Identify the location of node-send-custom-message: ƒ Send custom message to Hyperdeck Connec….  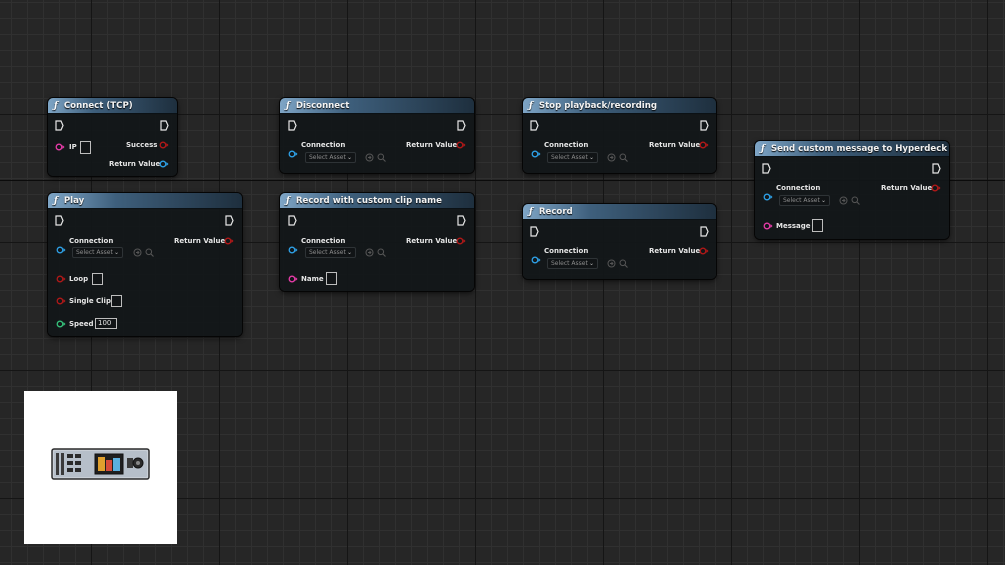
(852, 190).